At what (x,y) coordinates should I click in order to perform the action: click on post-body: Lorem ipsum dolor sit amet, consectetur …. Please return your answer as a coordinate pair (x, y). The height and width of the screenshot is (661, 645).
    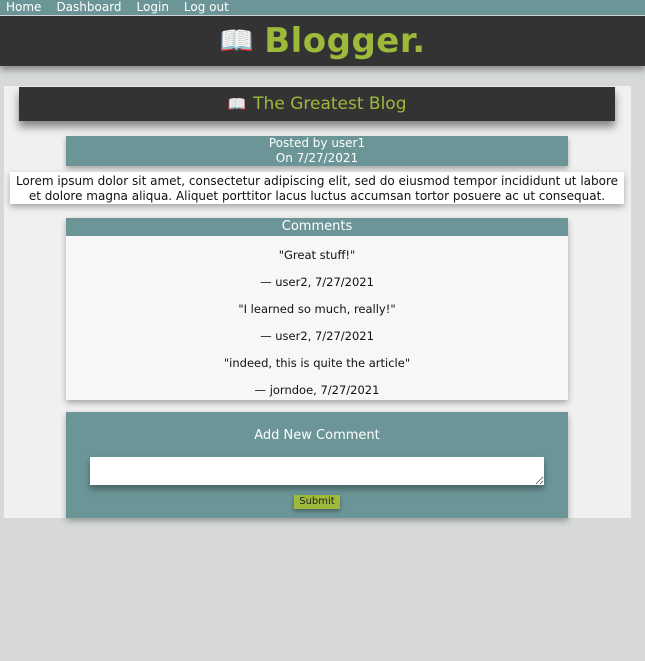
    Looking at the image, I should click on (317, 188).